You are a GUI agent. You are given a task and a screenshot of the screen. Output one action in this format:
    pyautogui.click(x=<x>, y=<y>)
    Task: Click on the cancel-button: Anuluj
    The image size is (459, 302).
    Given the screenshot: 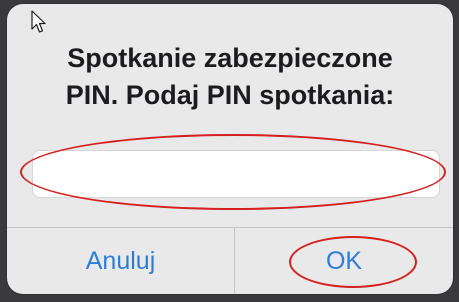 What is the action you would take?
    pyautogui.click(x=120, y=261)
    